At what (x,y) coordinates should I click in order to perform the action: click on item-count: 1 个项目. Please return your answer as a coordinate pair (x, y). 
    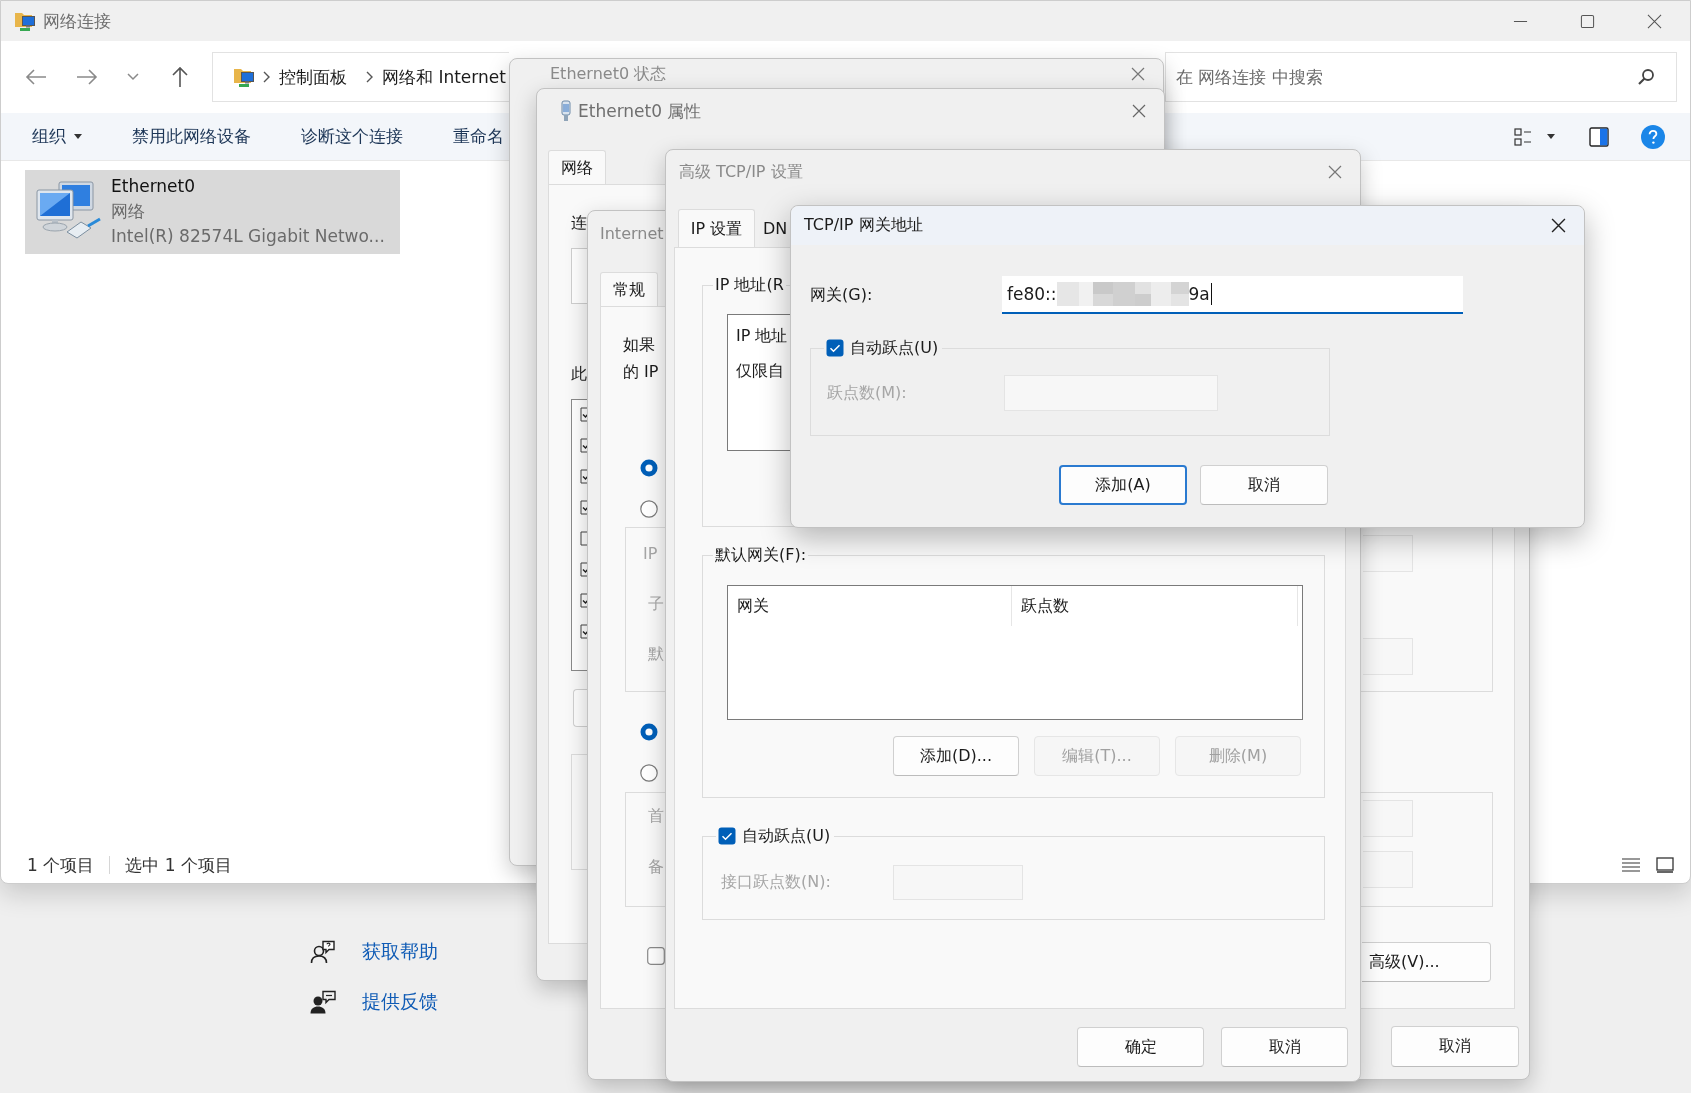
    Looking at the image, I should click on (61, 865).